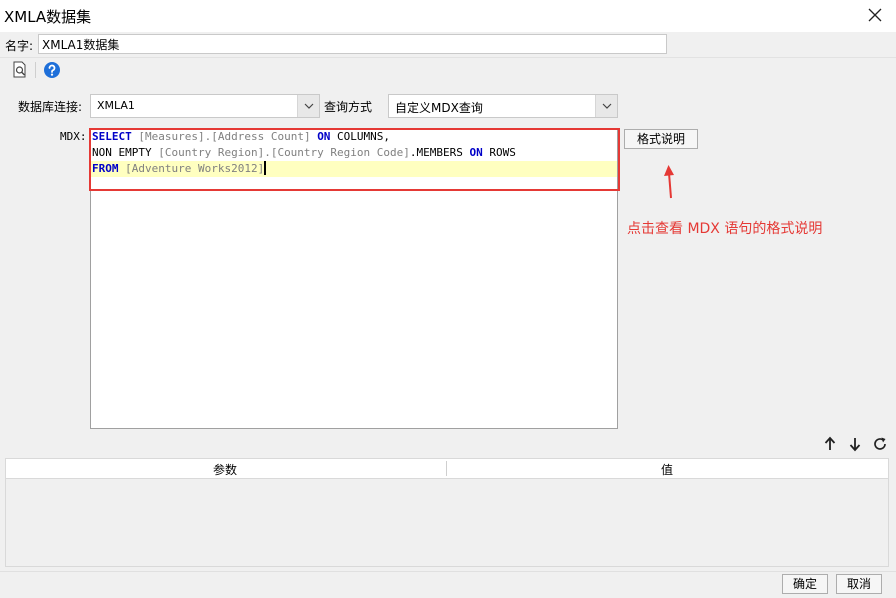 The height and width of the screenshot is (598, 896). I want to click on preview-icon, so click(19, 69).